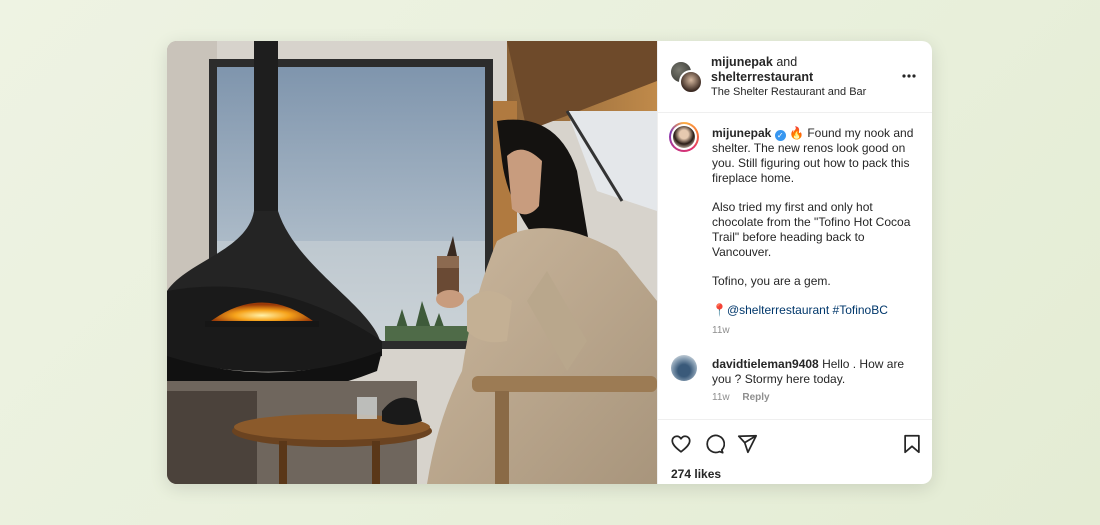 The image size is (1100, 525). What do you see at coordinates (787, 62) in the screenshot?
I see `and-text: and` at bounding box center [787, 62].